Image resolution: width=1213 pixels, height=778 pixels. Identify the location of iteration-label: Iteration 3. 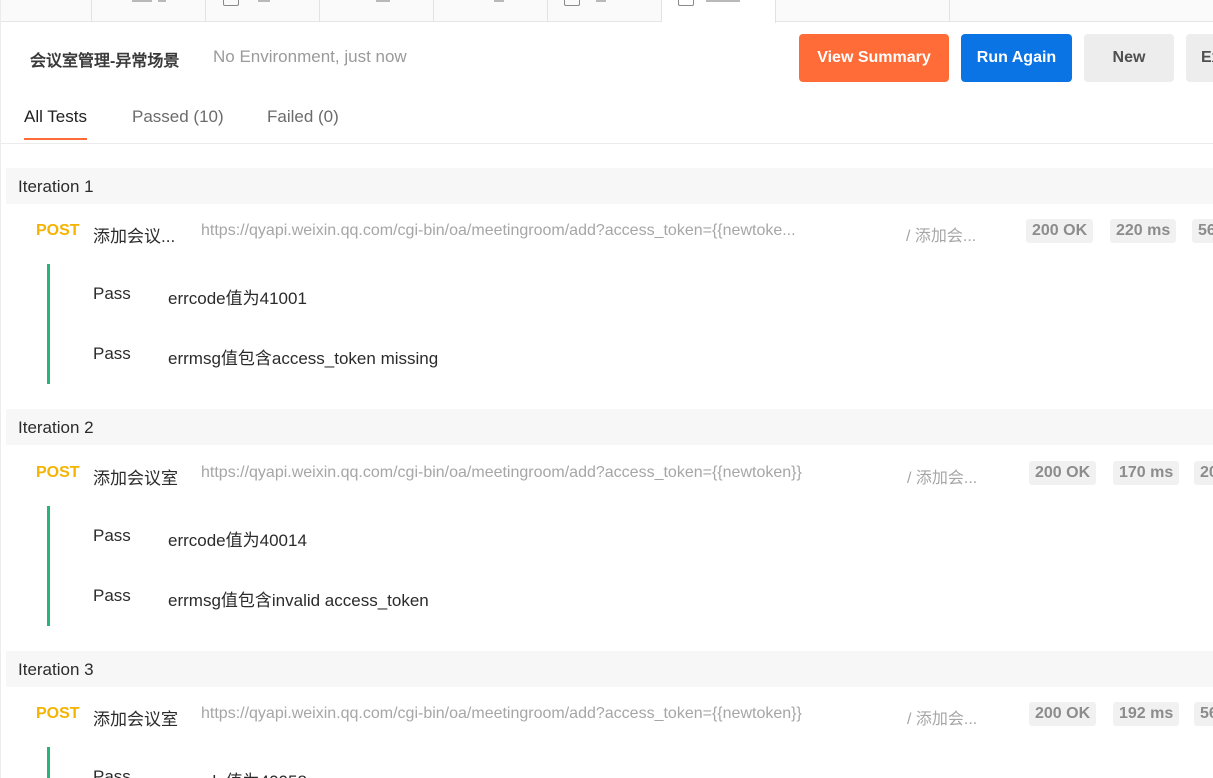
(56, 669).